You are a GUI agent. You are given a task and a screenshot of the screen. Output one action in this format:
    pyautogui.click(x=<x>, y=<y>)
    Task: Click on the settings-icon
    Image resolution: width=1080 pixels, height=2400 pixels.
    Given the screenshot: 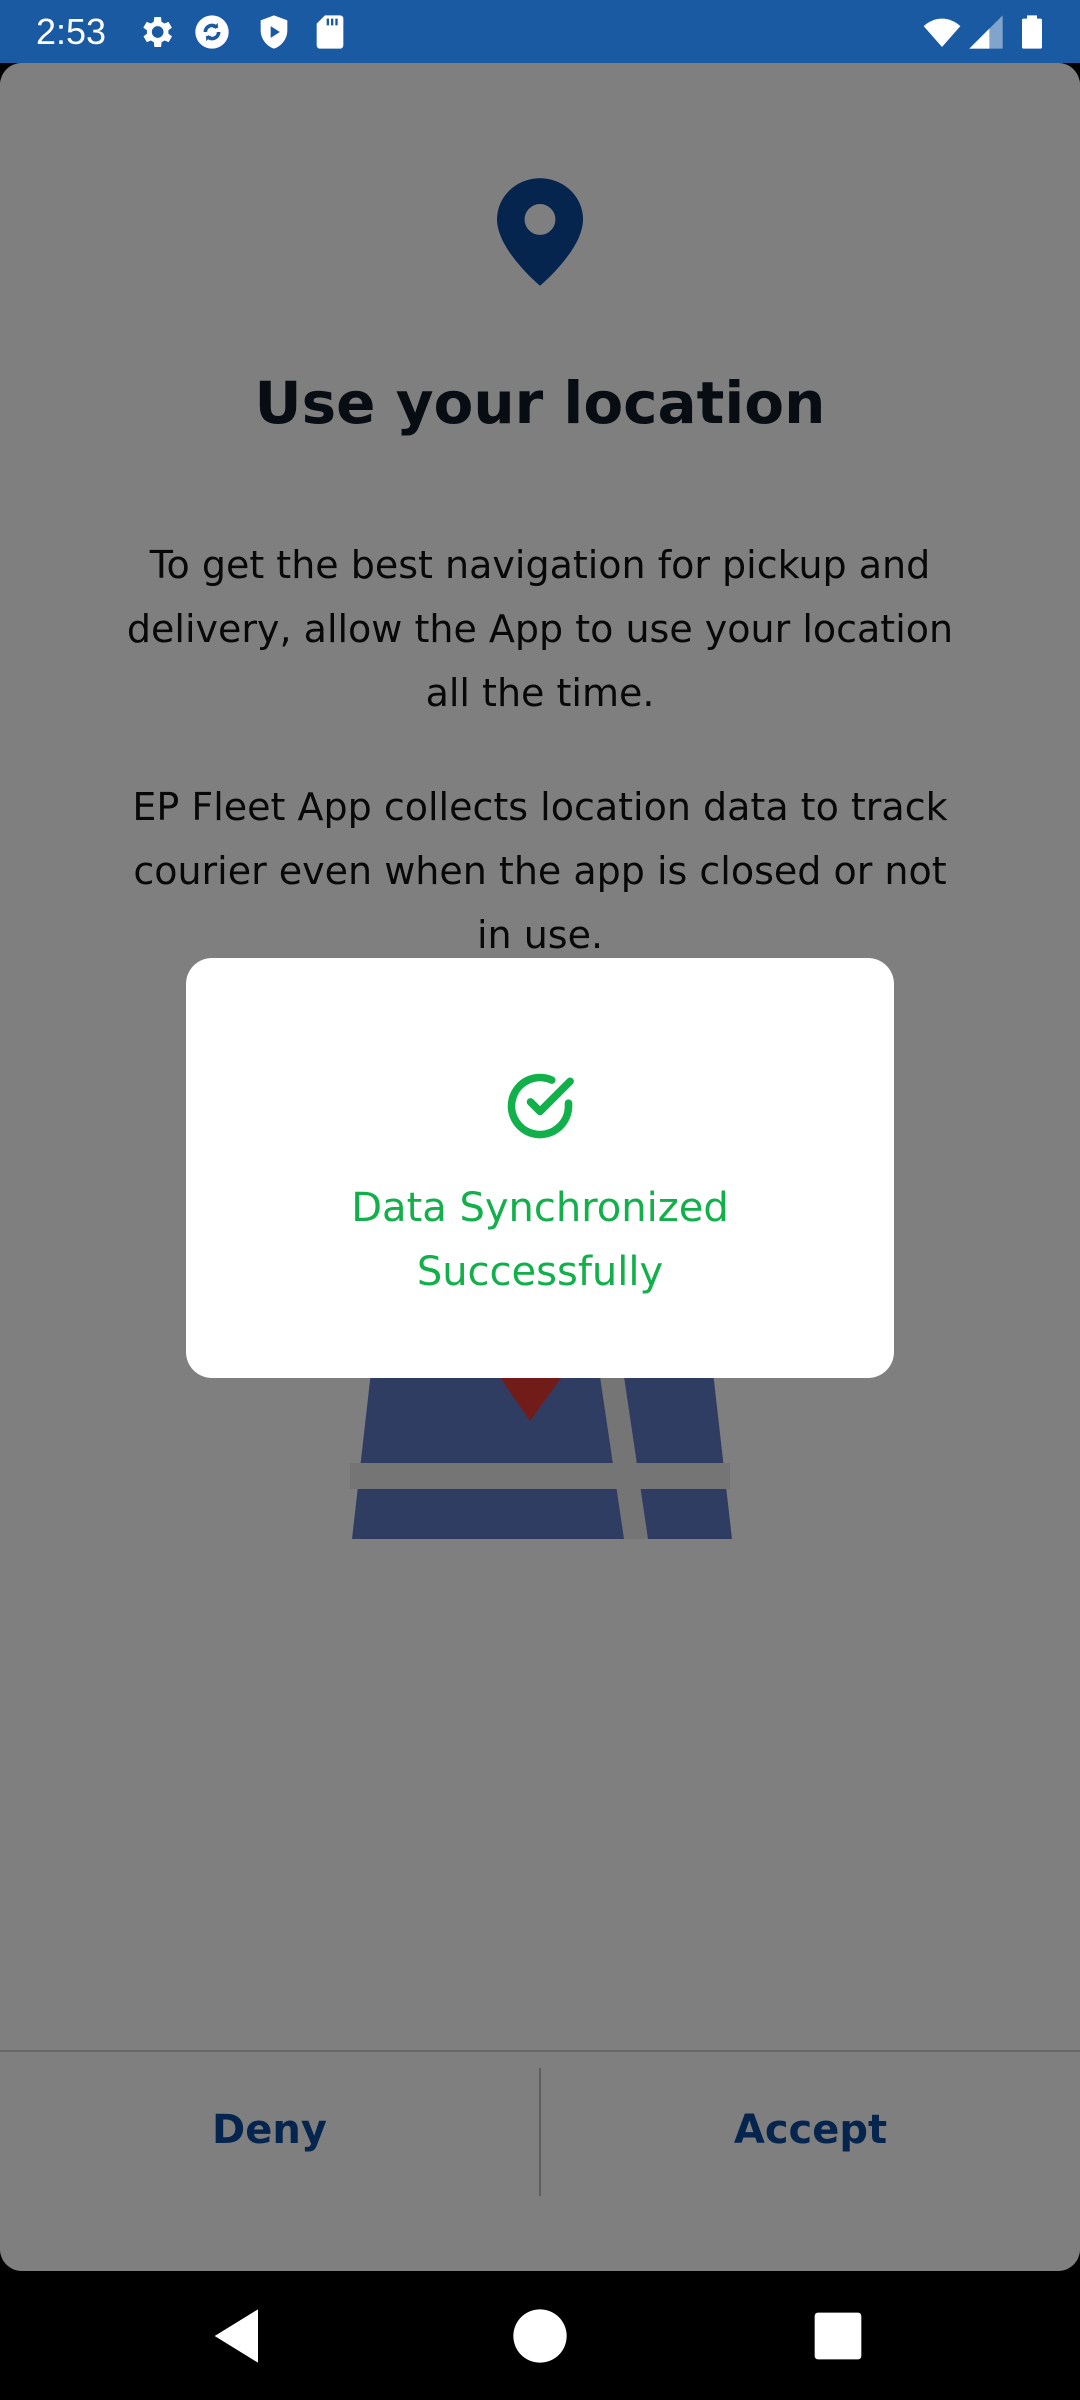 What is the action you would take?
    pyautogui.click(x=156, y=32)
    